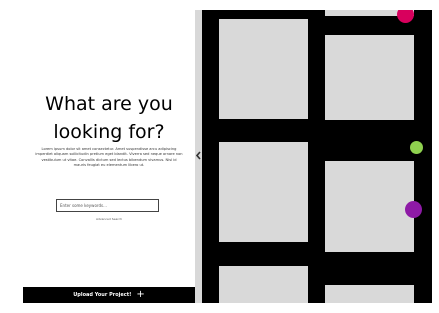 This screenshot has height=313, width=439. I want to click on upload-project-button: Upload Your Project! +, so click(109, 295).